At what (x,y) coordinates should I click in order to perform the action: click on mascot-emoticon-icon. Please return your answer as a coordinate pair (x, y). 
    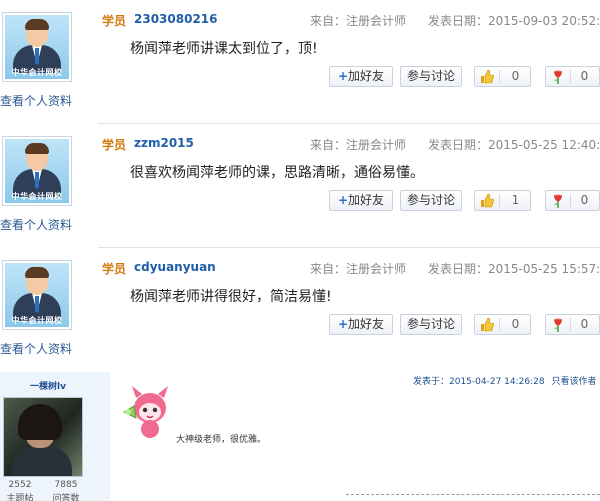
    Looking at the image, I should click on (145, 412).